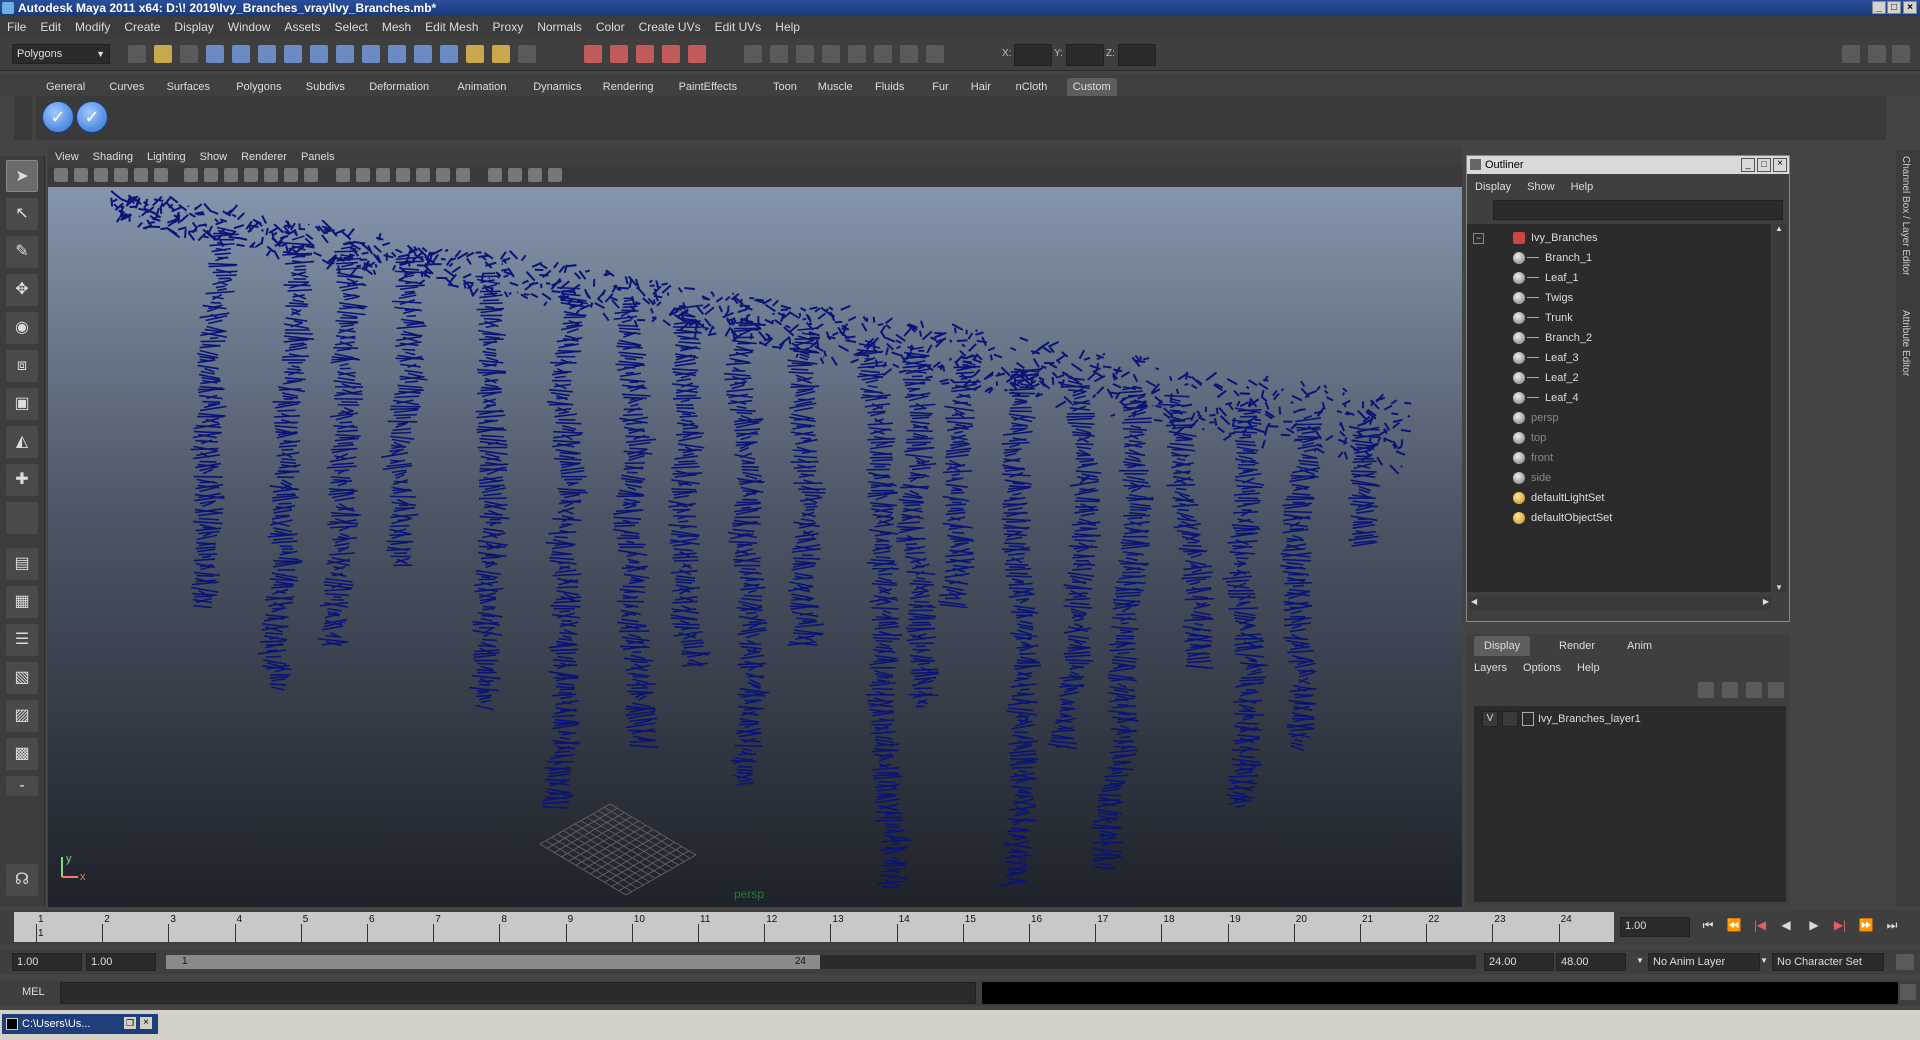 Image resolution: width=1920 pixels, height=1040 pixels. What do you see at coordinates (1617, 238) in the screenshot?
I see `outliner-item: − Ivy_Branches` at bounding box center [1617, 238].